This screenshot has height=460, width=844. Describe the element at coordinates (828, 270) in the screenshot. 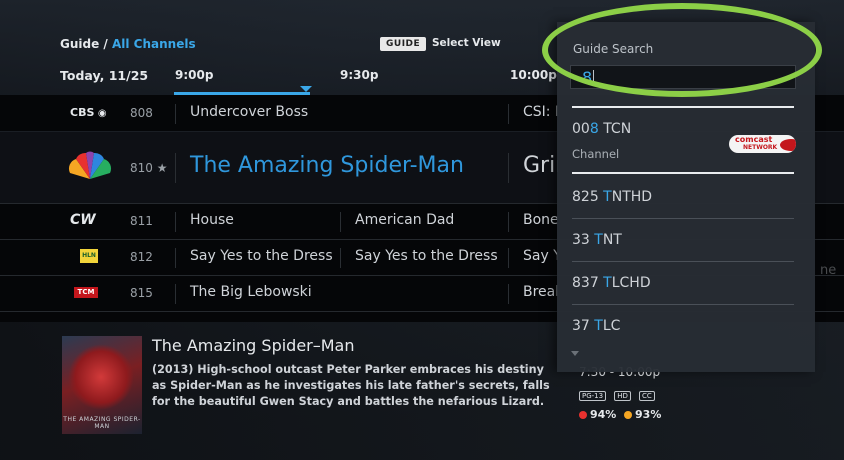

I see `obscured-program-text: ne` at that location.